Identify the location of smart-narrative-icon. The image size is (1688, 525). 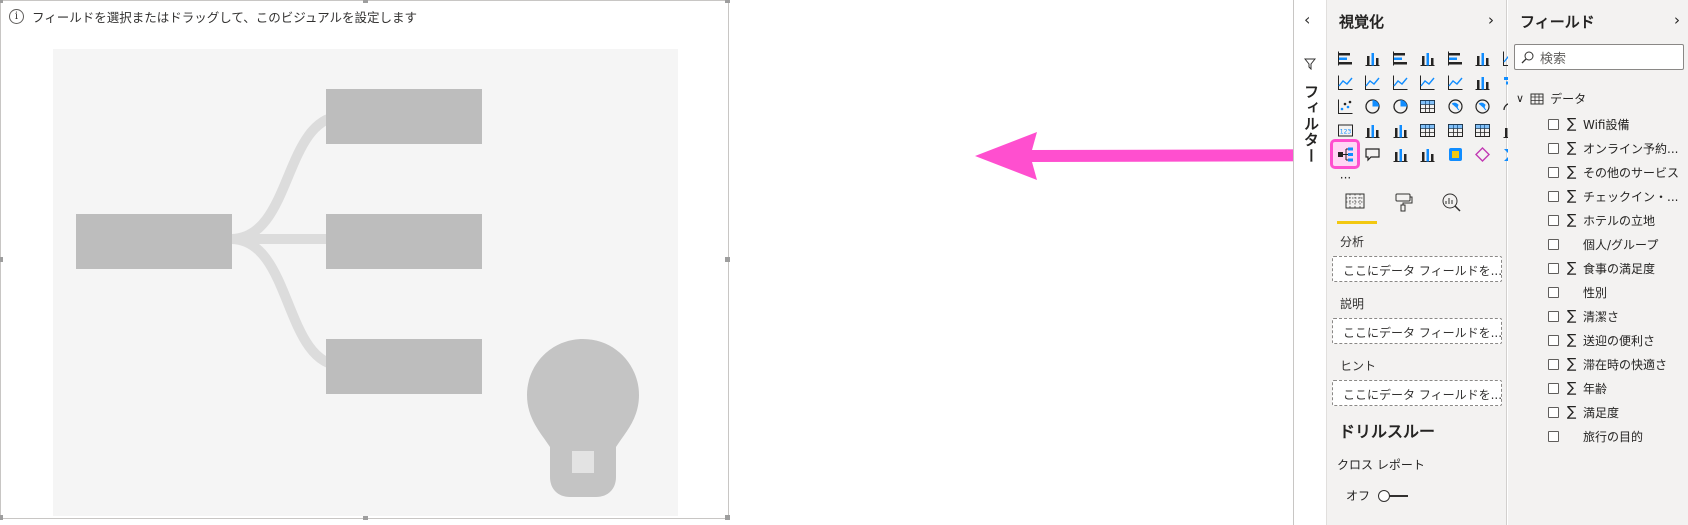
(1400, 154).